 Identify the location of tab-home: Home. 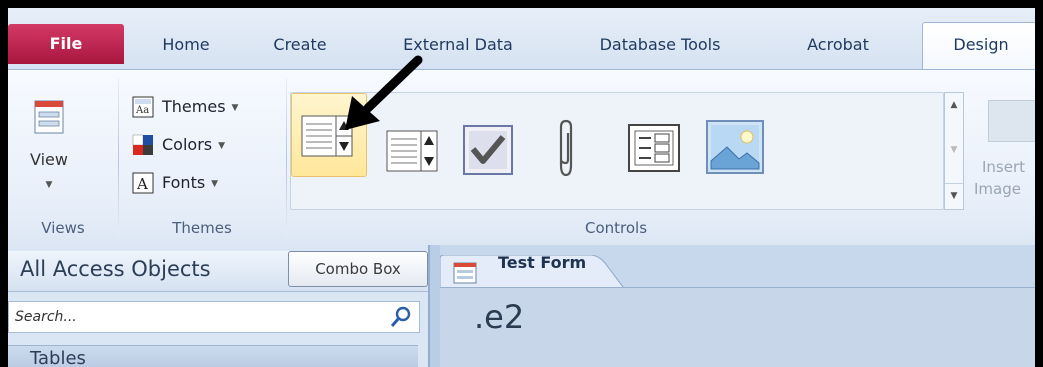
(186, 45).